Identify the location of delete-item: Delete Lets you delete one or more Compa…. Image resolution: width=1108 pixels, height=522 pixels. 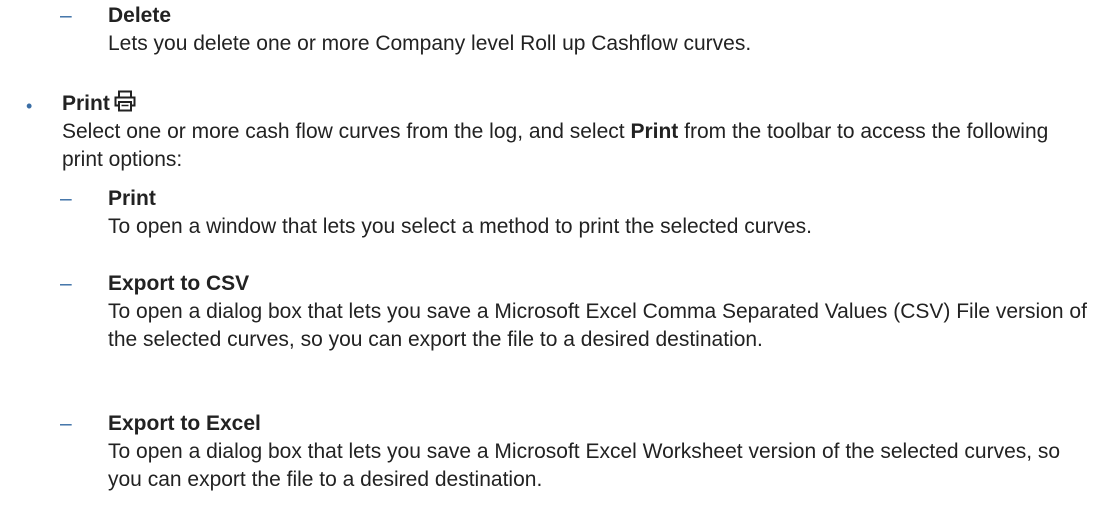
(598, 30).